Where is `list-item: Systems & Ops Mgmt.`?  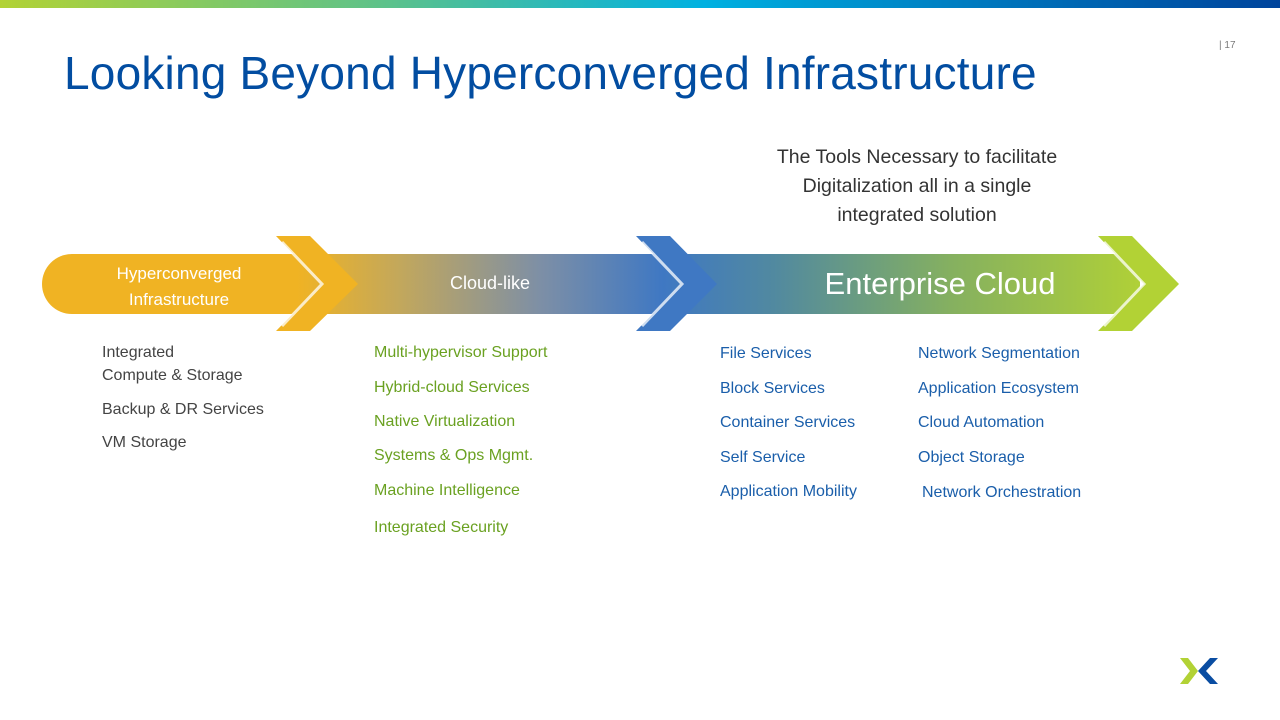 list-item: Systems & Ops Mgmt. is located at coordinates (454, 455).